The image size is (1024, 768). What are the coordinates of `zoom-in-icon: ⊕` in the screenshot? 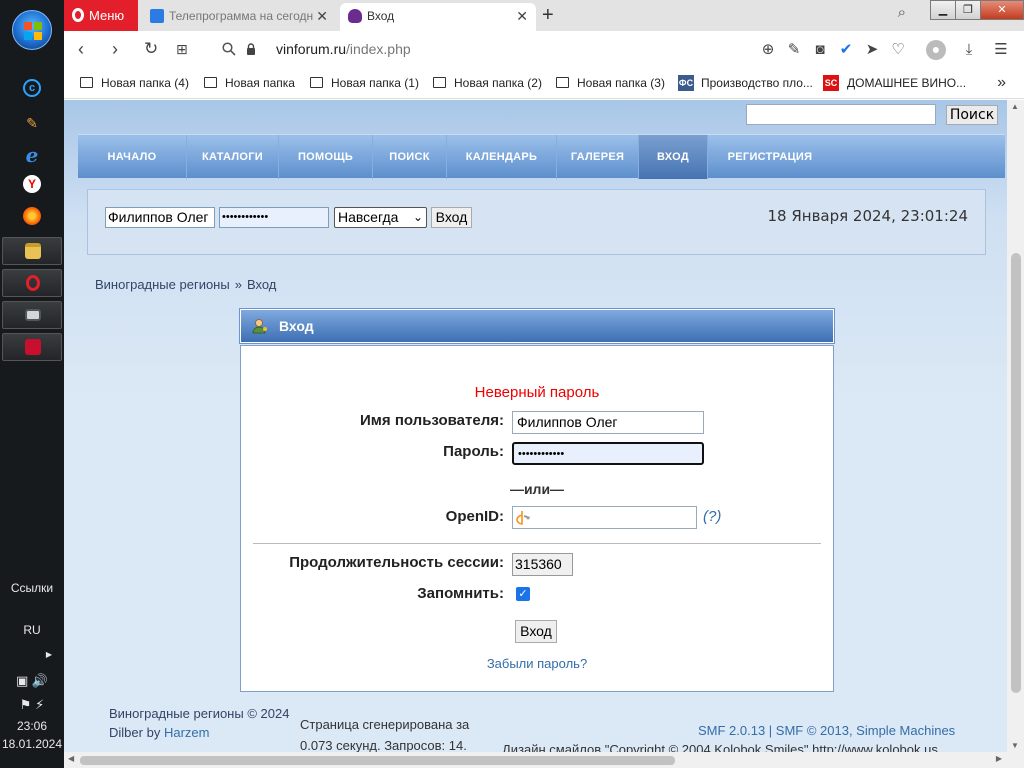 It's located at (768, 50).